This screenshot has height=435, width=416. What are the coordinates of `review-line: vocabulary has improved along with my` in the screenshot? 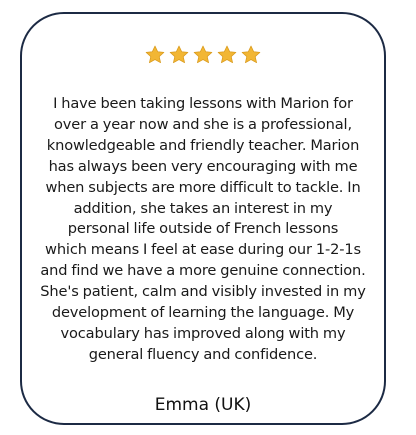 It's located at (203, 333).